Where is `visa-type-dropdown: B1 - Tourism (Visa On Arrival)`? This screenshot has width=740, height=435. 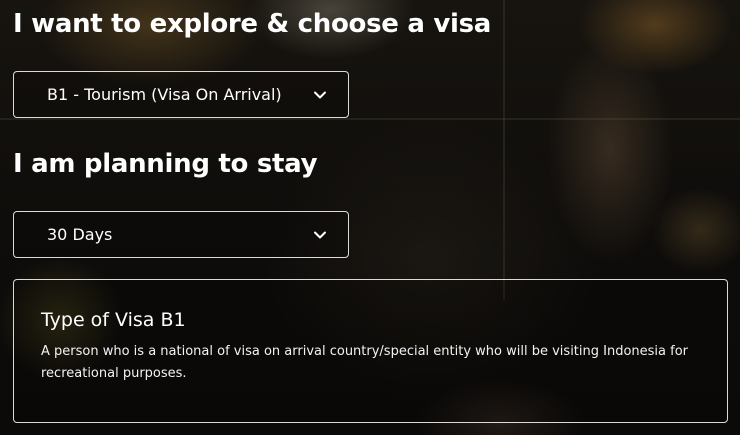
visa-type-dropdown: B1 - Tourism (Visa On Arrival) is located at coordinates (181, 94).